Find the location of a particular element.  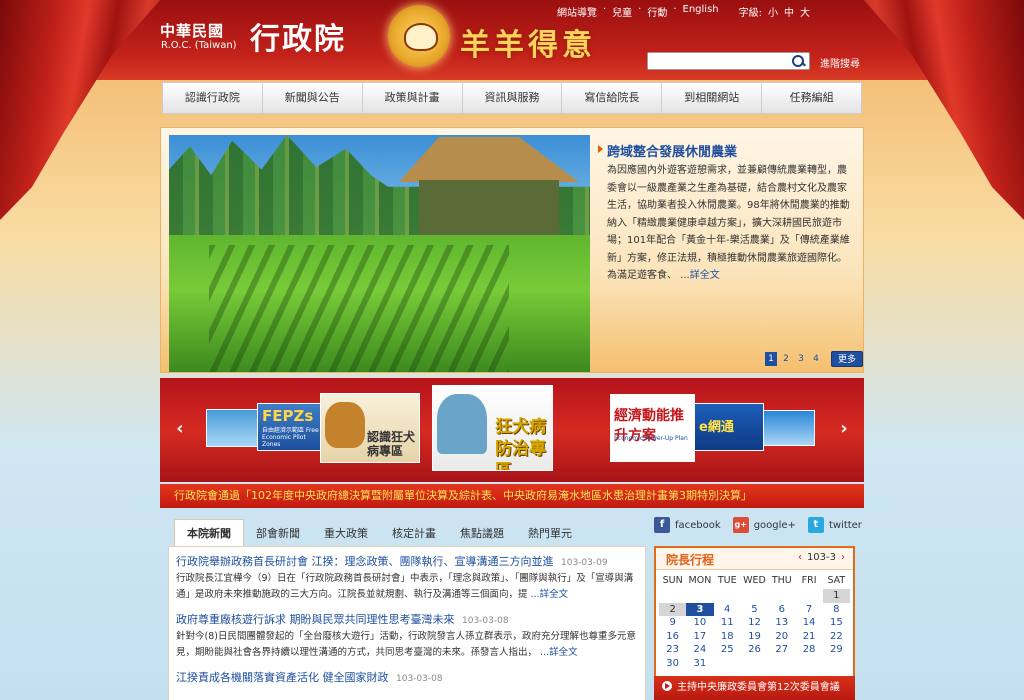

calendar-day: 13 is located at coordinates (781, 623).